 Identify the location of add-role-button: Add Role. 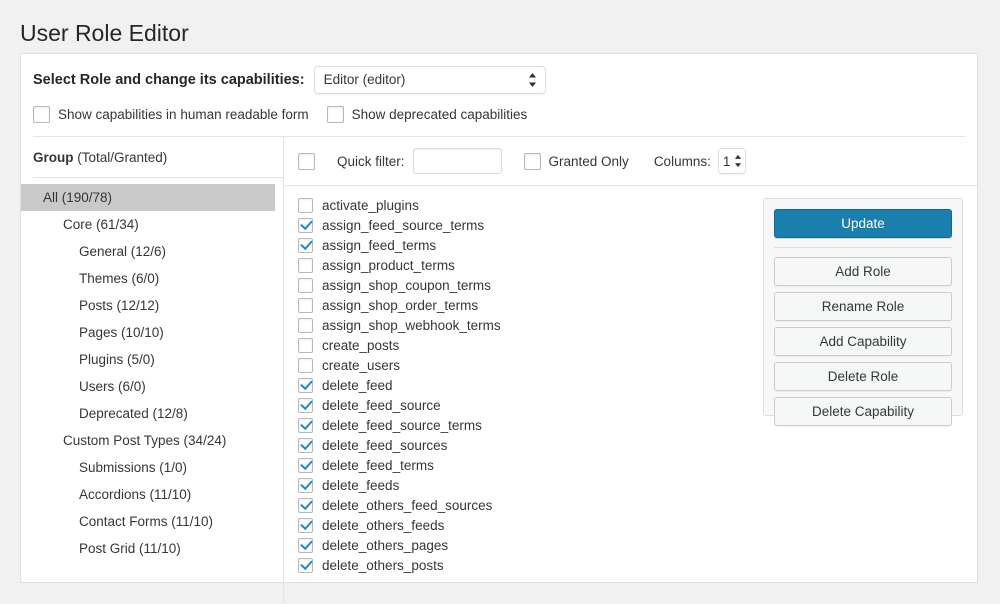
(863, 271).